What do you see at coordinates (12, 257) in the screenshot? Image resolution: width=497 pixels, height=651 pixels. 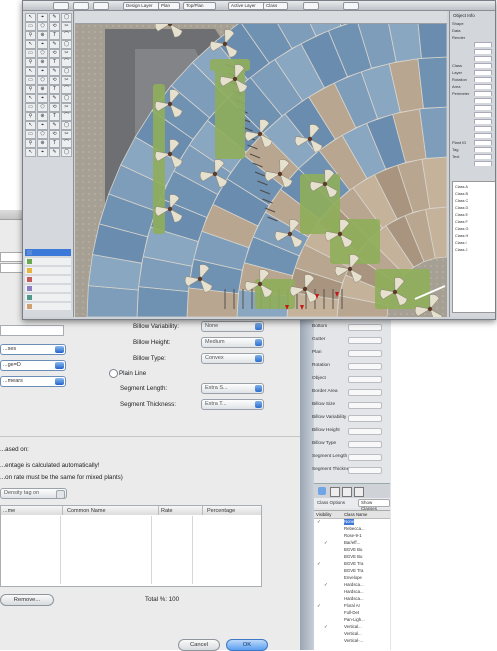 I see `dialog-top-field` at bounding box center [12, 257].